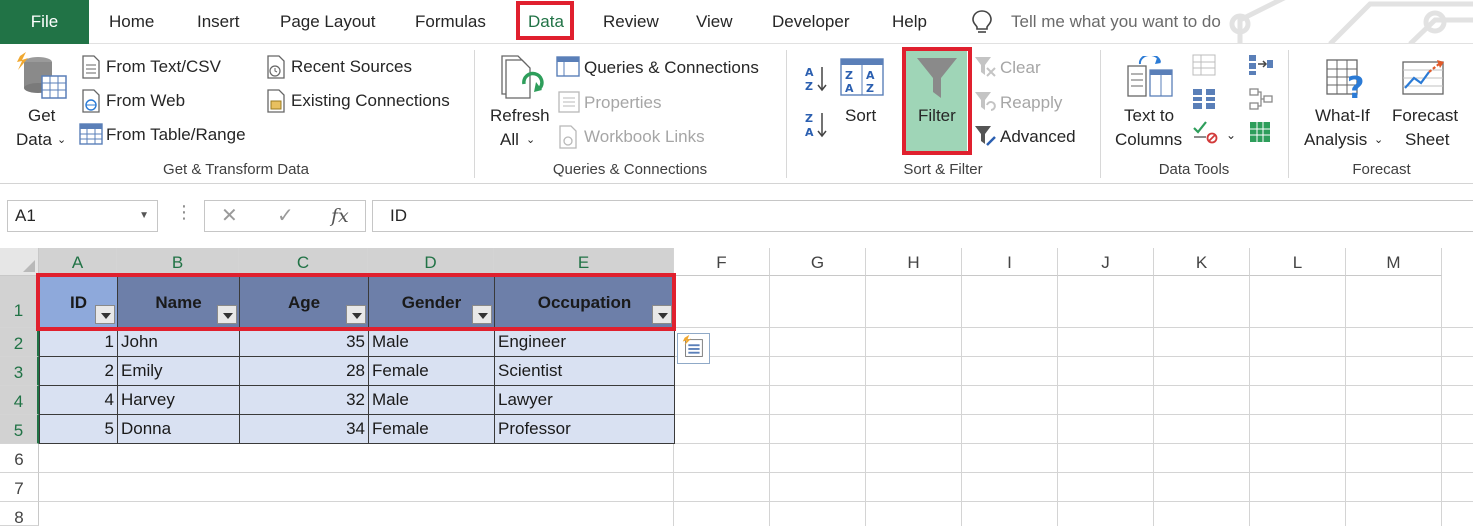 Image resolution: width=1473 pixels, height=526 pixels. What do you see at coordinates (909, 22) in the screenshot?
I see `tab-help: Help` at bounding box center [909, 22].